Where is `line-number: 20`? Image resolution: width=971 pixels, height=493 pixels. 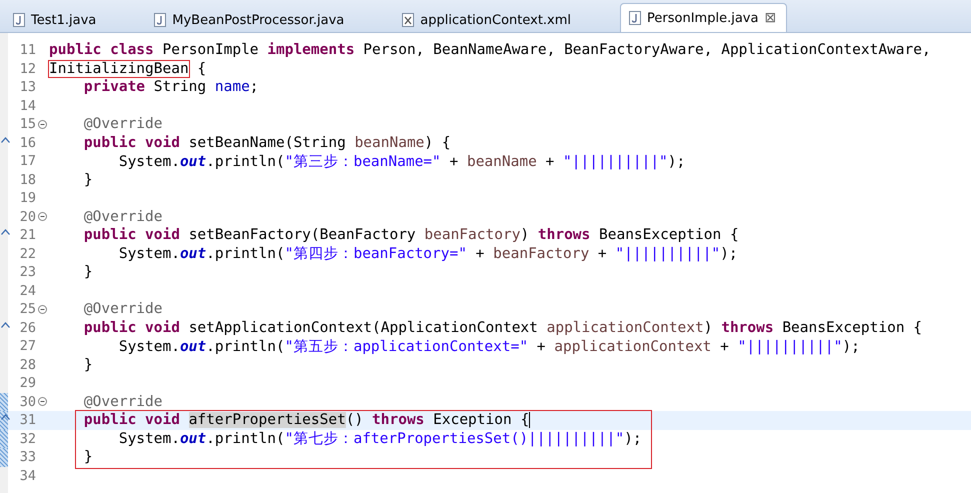 line-number: 20 is located at coordinates (27, 216).